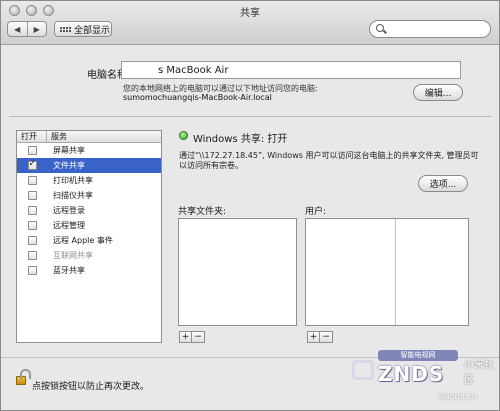 Image resolution: width=500 pixels, height=411 pixels. I want to click on computer-name-value: s MacBook Air, so click(193, 70).